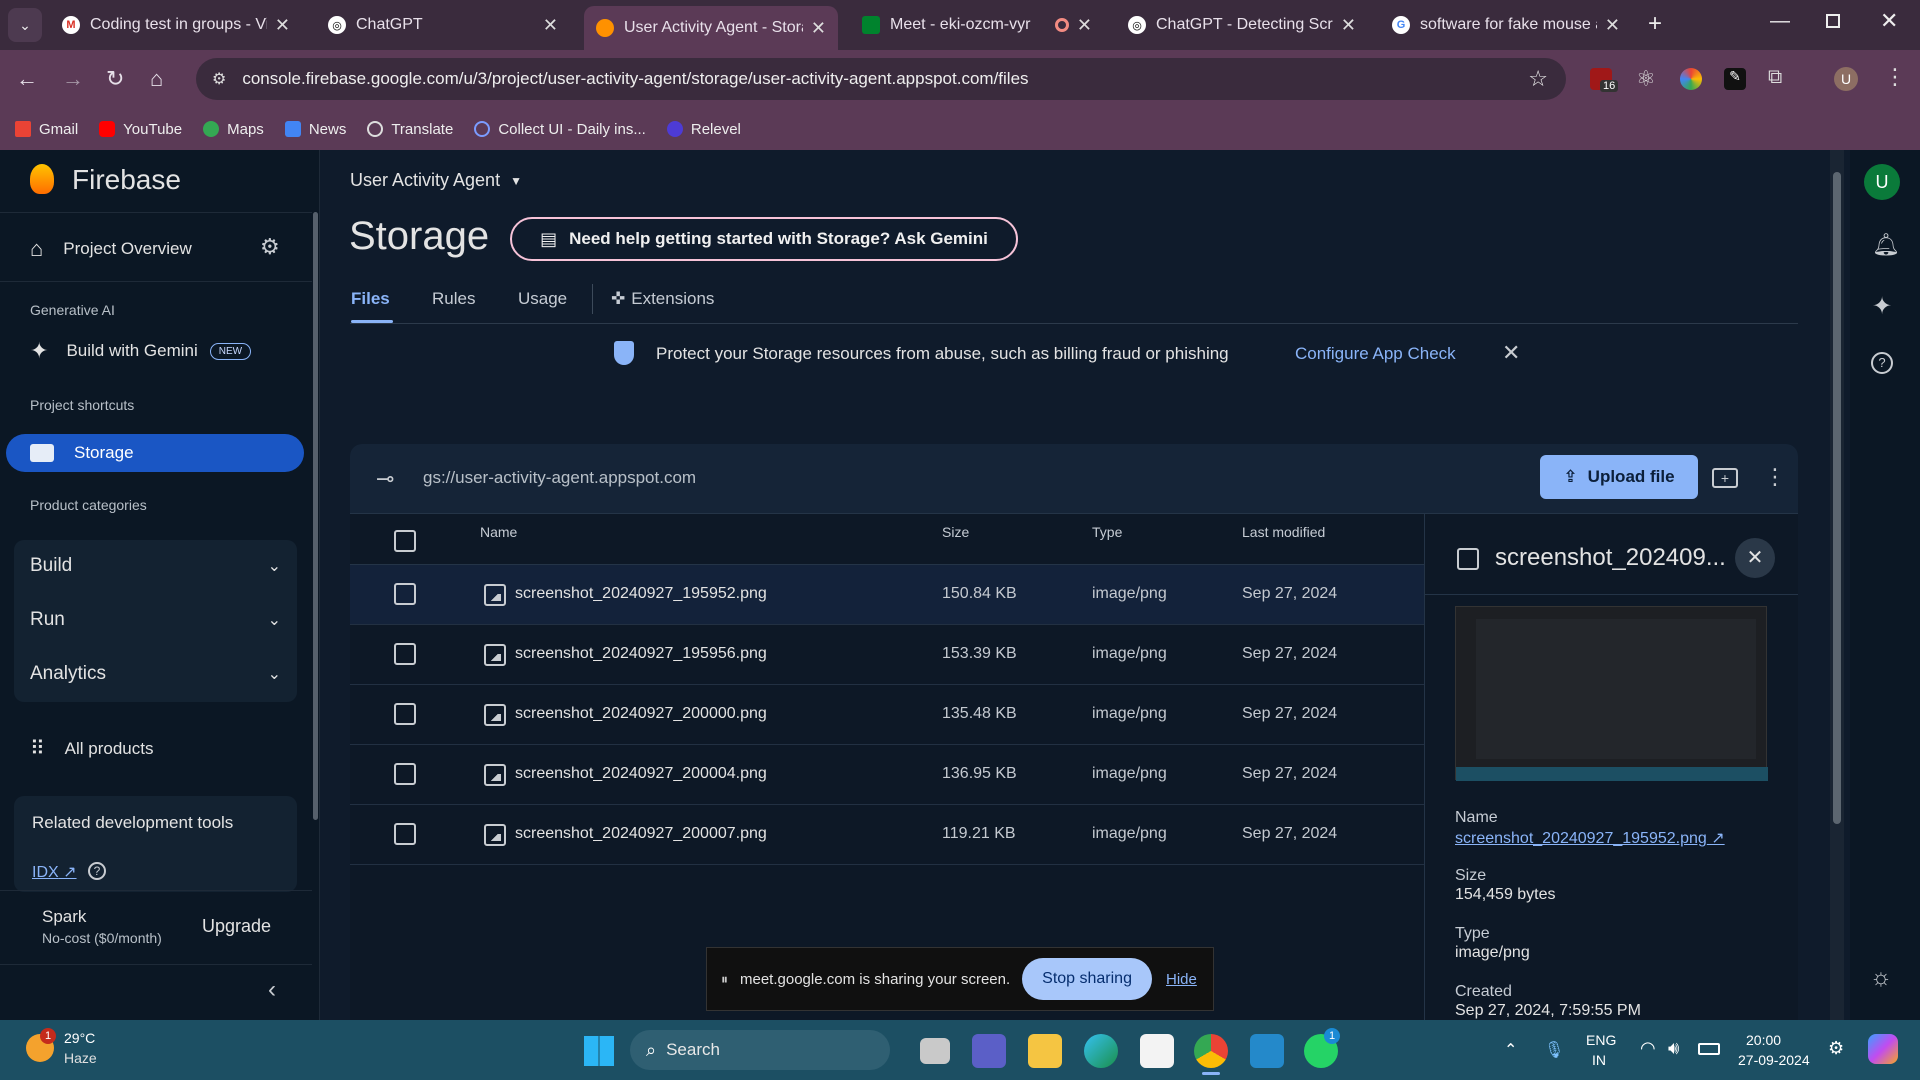 The height and width of the screenshot is (1080, 1920). I want to click on microsoft-store-icon, so click(1157, 1051).